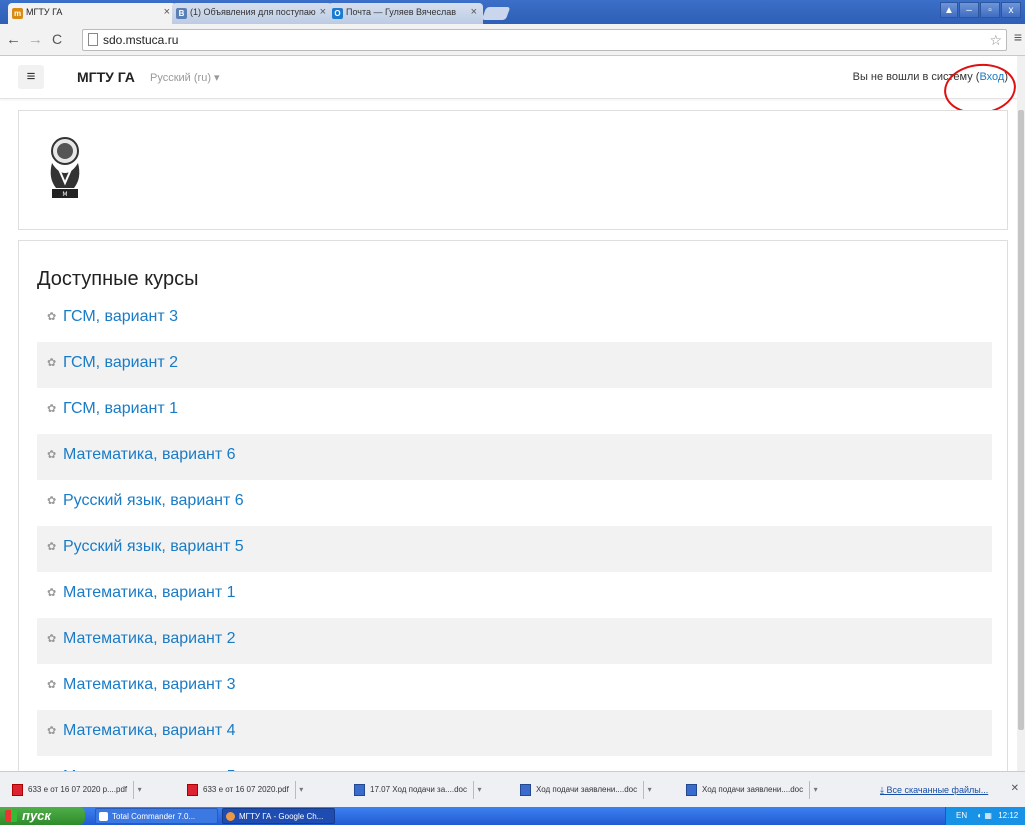 This screenshot has width=1025, height=825. Describe the element at coordinates (57, 39) in the screenshot. I see `reload-icon: C` at that location.